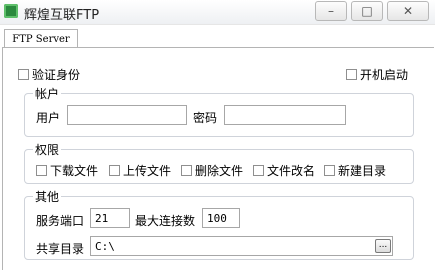 This screenshot has width=435, height=270. What do you see at coordinates (127, 115) in the screenshot?
I see `user-input` at bounding box center [127, 115].